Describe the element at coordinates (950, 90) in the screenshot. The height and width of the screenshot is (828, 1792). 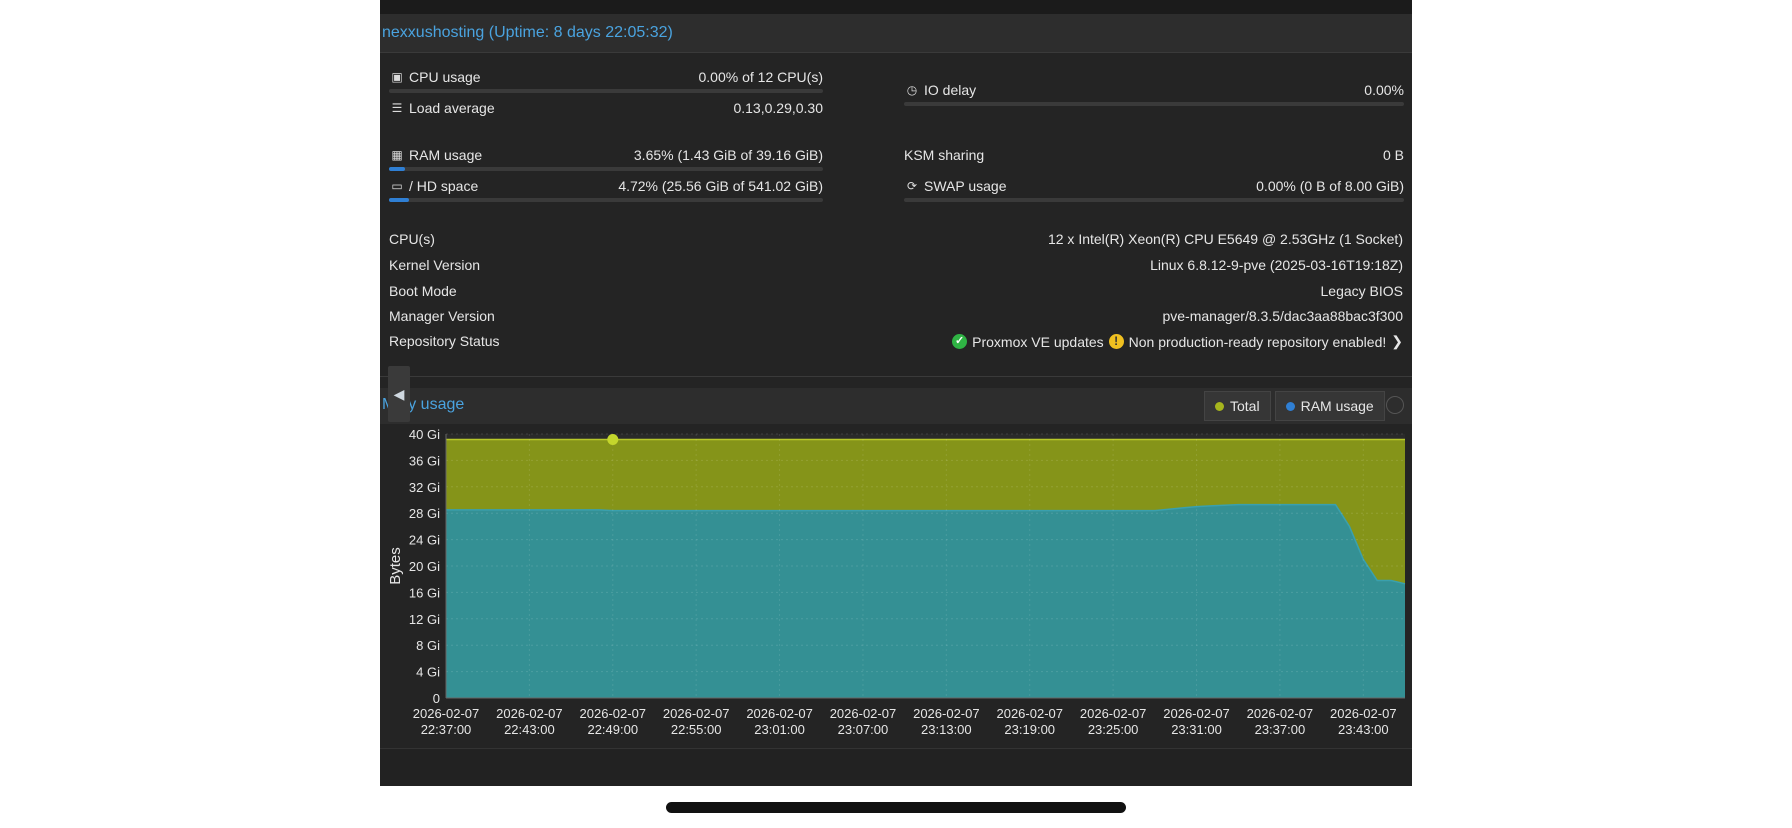
I see `io-delay-label: IO delay` at that location.